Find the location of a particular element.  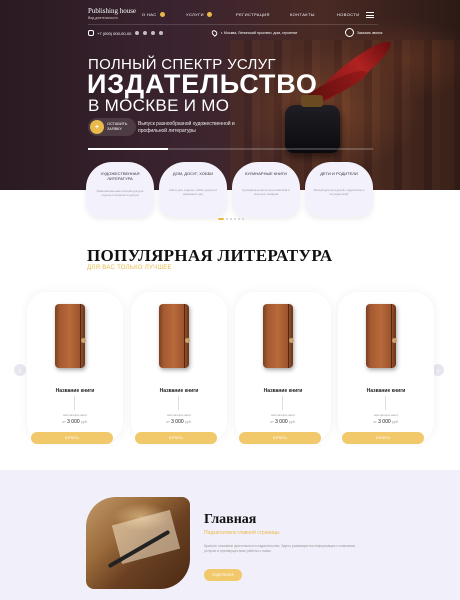

phone-call-icon is located at coordinates (349, 32).